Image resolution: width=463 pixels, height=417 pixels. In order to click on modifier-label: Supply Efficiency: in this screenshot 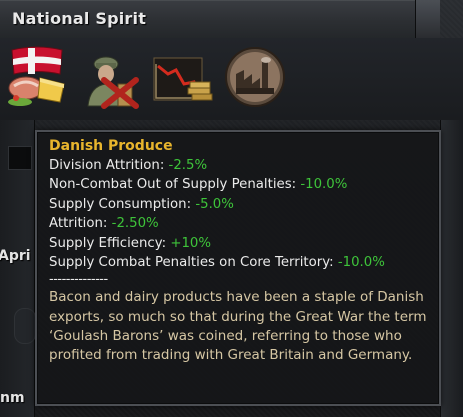, I will do `click(110, 243)`.